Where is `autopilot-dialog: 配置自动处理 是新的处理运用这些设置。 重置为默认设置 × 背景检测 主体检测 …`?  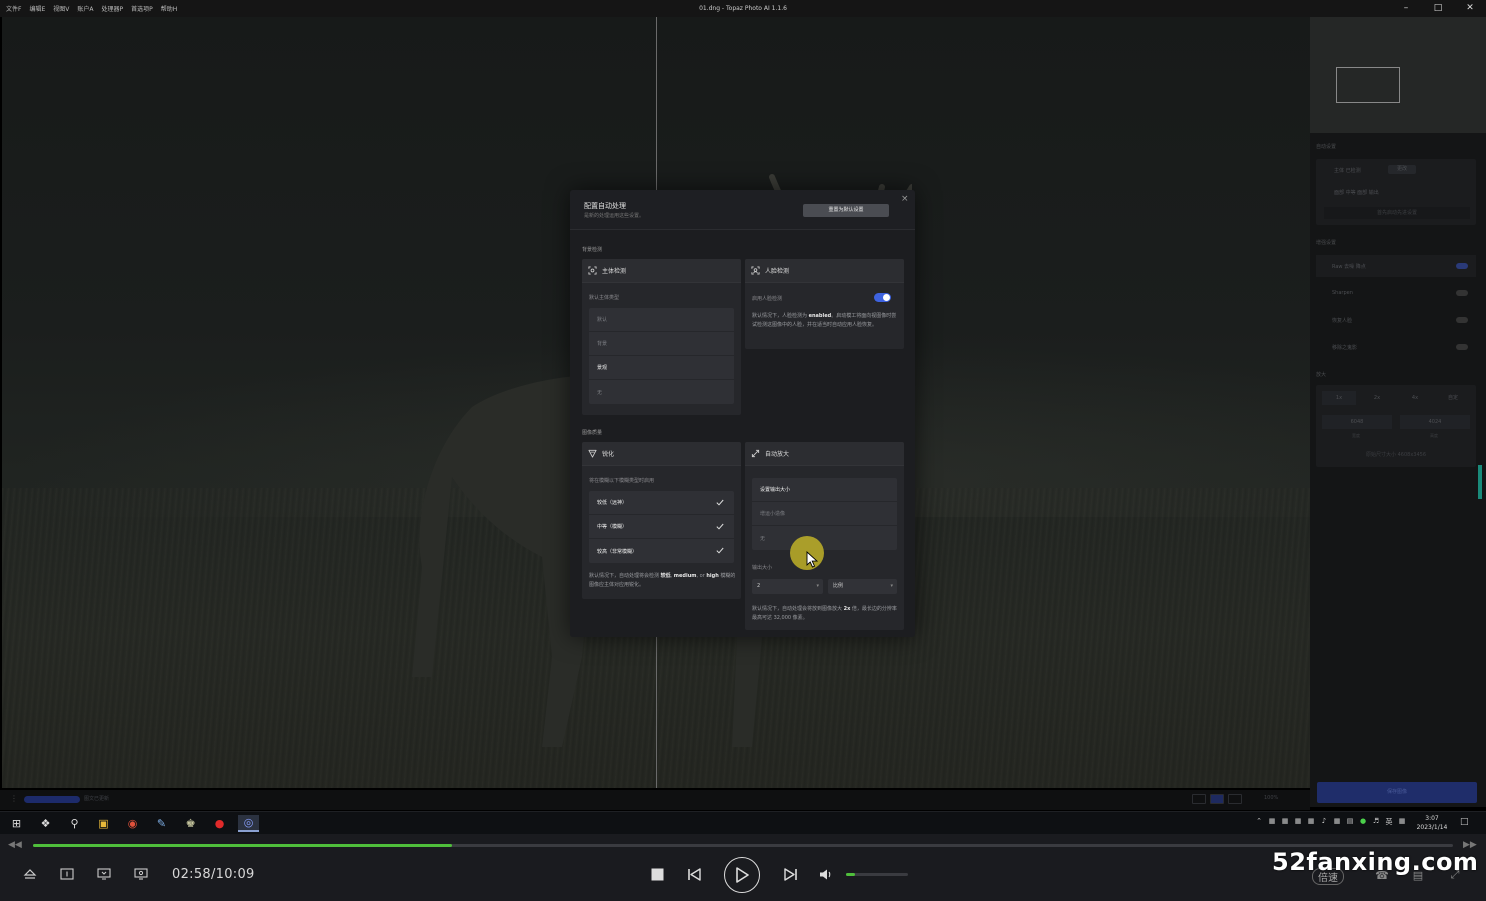
autopilot-dialog: 配置自动处理 是新的处理运用这些设置。 重置为默认设置 × 背景检测 主体检测 … is located at coordinates (742, 413).